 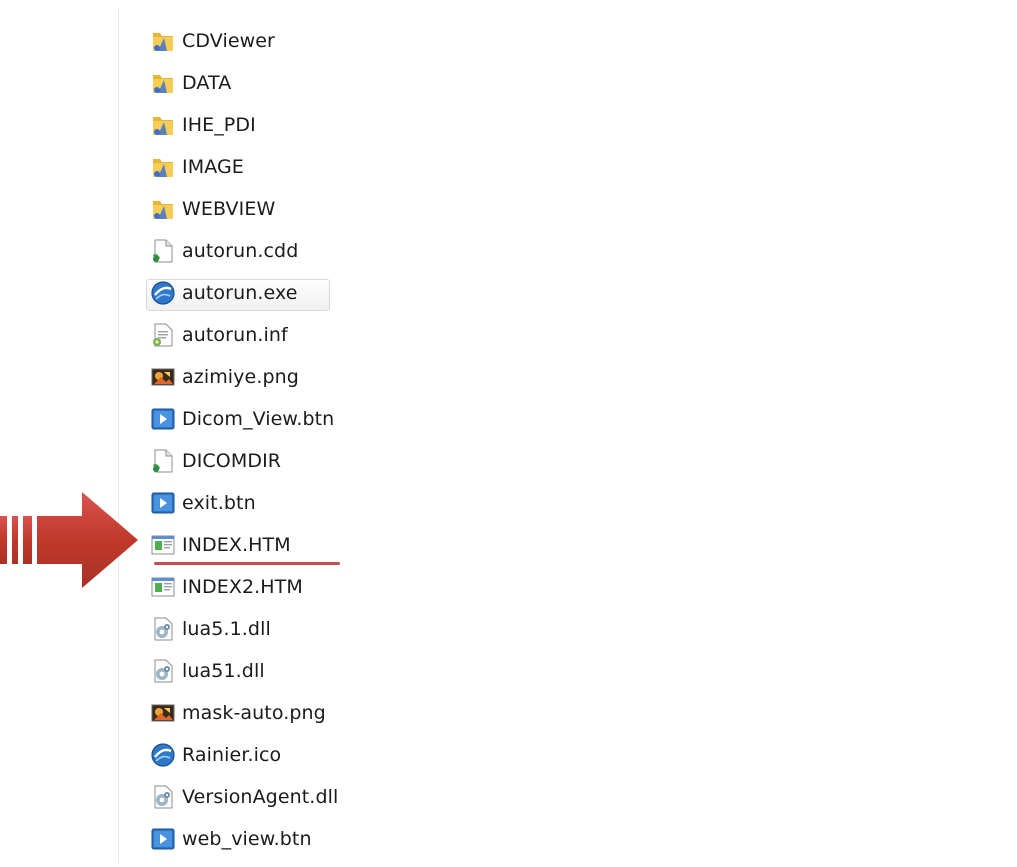 What do you see at coordinates (219, 125) in the screenshot?
I see `file-name-label: IHE_PDI` at bounding box center [219, 125].